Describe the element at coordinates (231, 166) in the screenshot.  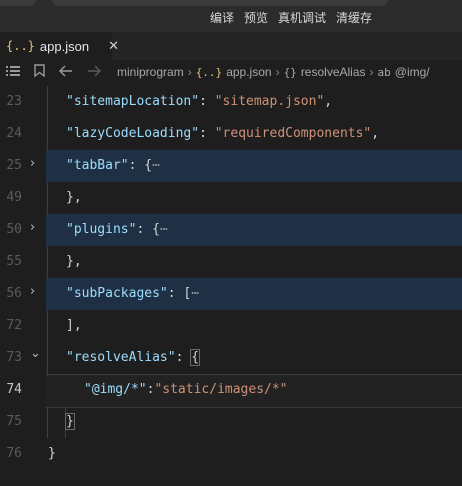
I see `code-line-folded: 25 › "tabBar": {⋯` at that location.